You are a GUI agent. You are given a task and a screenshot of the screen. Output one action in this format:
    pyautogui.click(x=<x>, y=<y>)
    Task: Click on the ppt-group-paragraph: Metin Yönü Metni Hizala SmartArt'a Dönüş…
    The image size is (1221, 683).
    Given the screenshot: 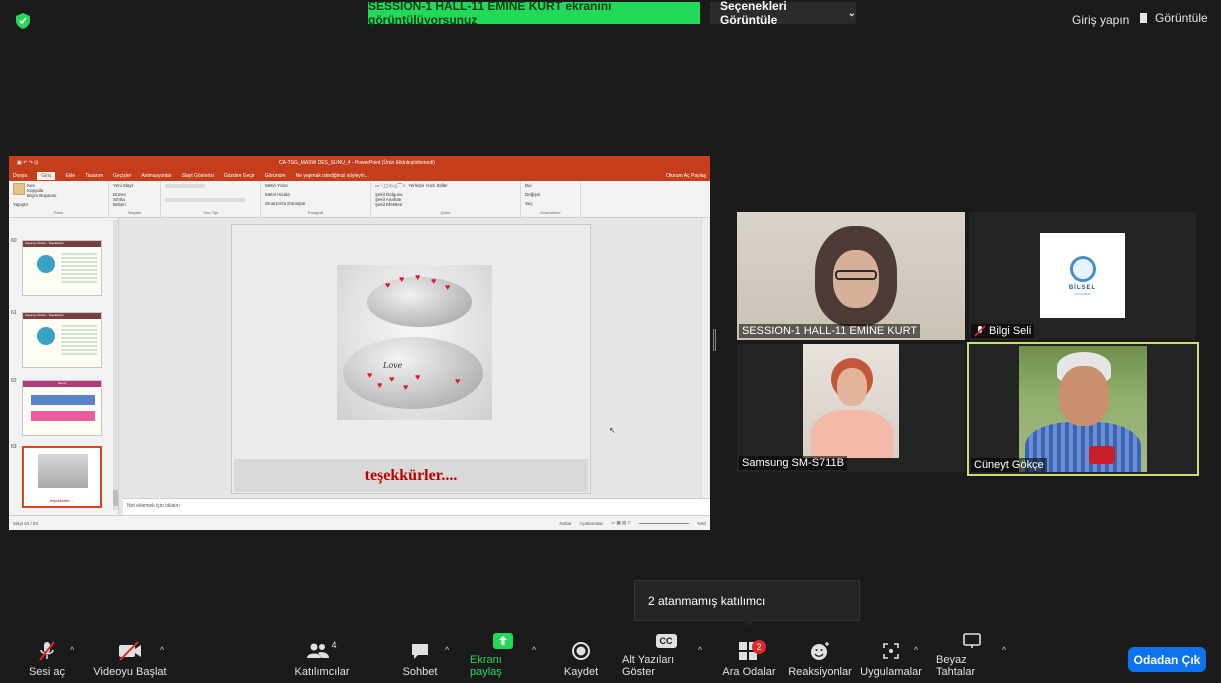 What is the action you would take?
    pyautogui.click(x=316, y=199)
    